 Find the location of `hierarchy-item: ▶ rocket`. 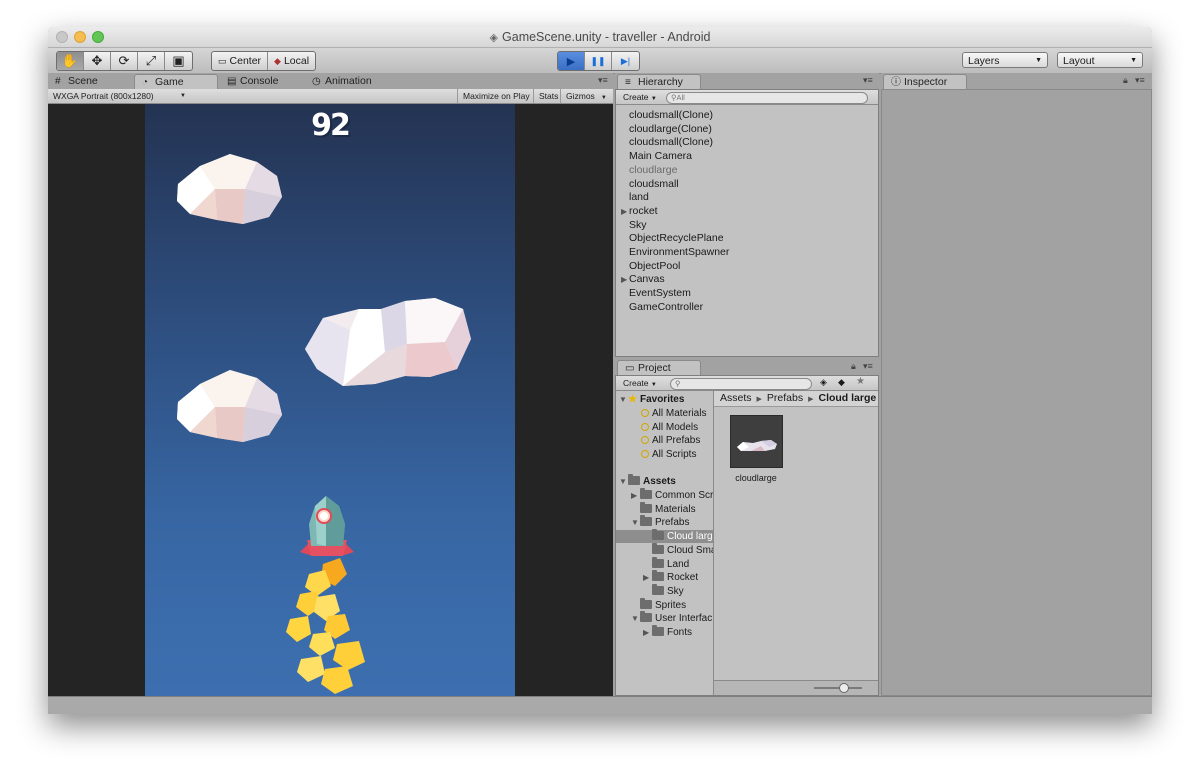

hierarchy-item: ▶ rocket is located at coordinates (639, 211).